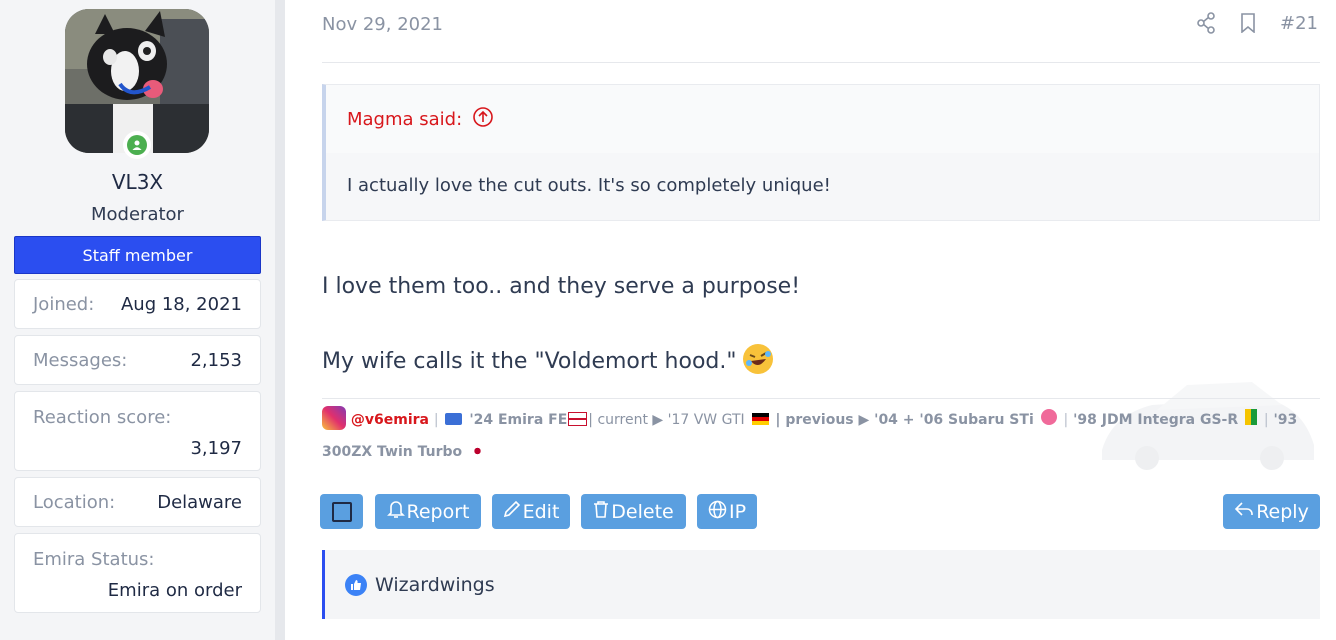  Describe the element at coordinates (666, 420) in the screenshot. I see `signature-car-2: | current ▶ '17 VW GTI` at that location.